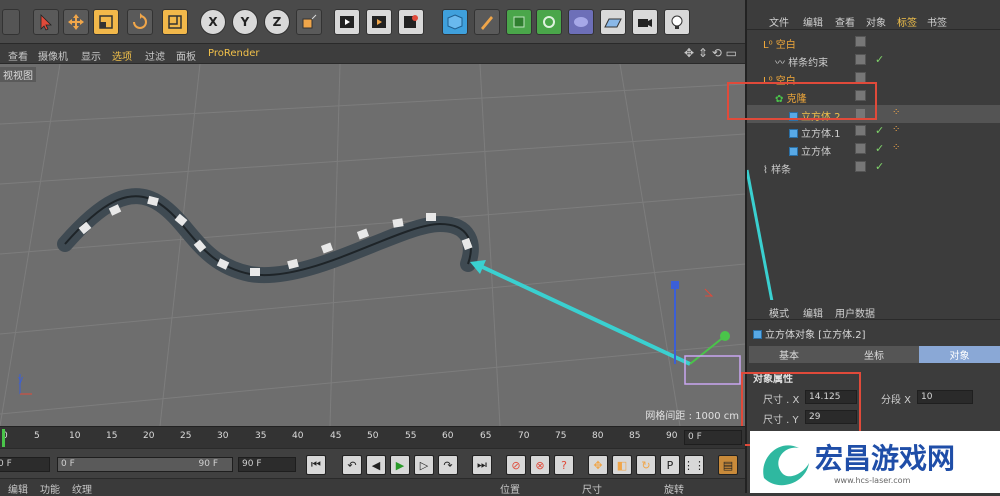 This screenshot has width=1000, height=496. Describe the element at coordinates (672, 436) in the screenshot. I see `tick-label: 90` at that location.